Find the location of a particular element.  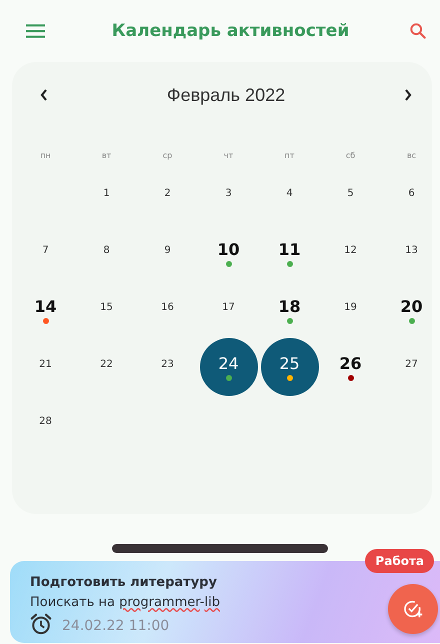

day-cell: 14 is located at coordinates (46, 310).